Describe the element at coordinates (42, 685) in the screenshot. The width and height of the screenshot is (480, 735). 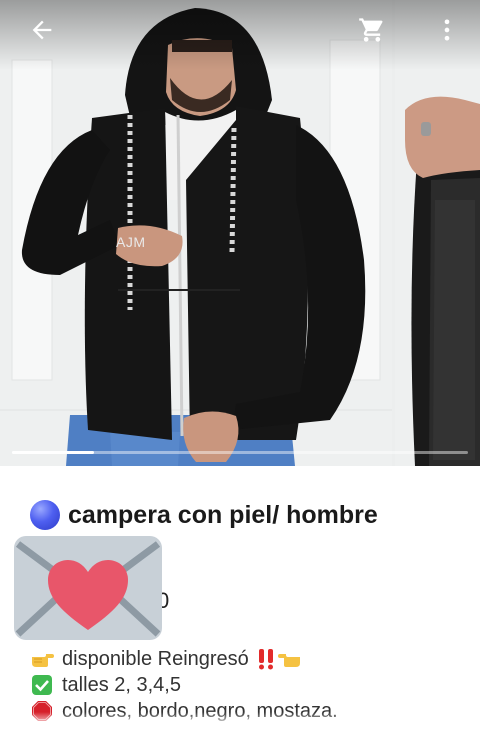
I see `check-box-icon` at that location.